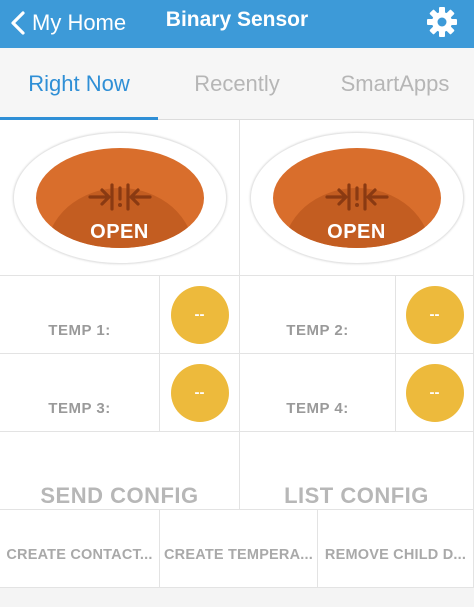 The height and width of the screenshot is (607, 474). What do you see at coordinates (120, 471) in the screenshot?
I see `send-config-button: SEND CONFIG` at bounding box center [120, 471].